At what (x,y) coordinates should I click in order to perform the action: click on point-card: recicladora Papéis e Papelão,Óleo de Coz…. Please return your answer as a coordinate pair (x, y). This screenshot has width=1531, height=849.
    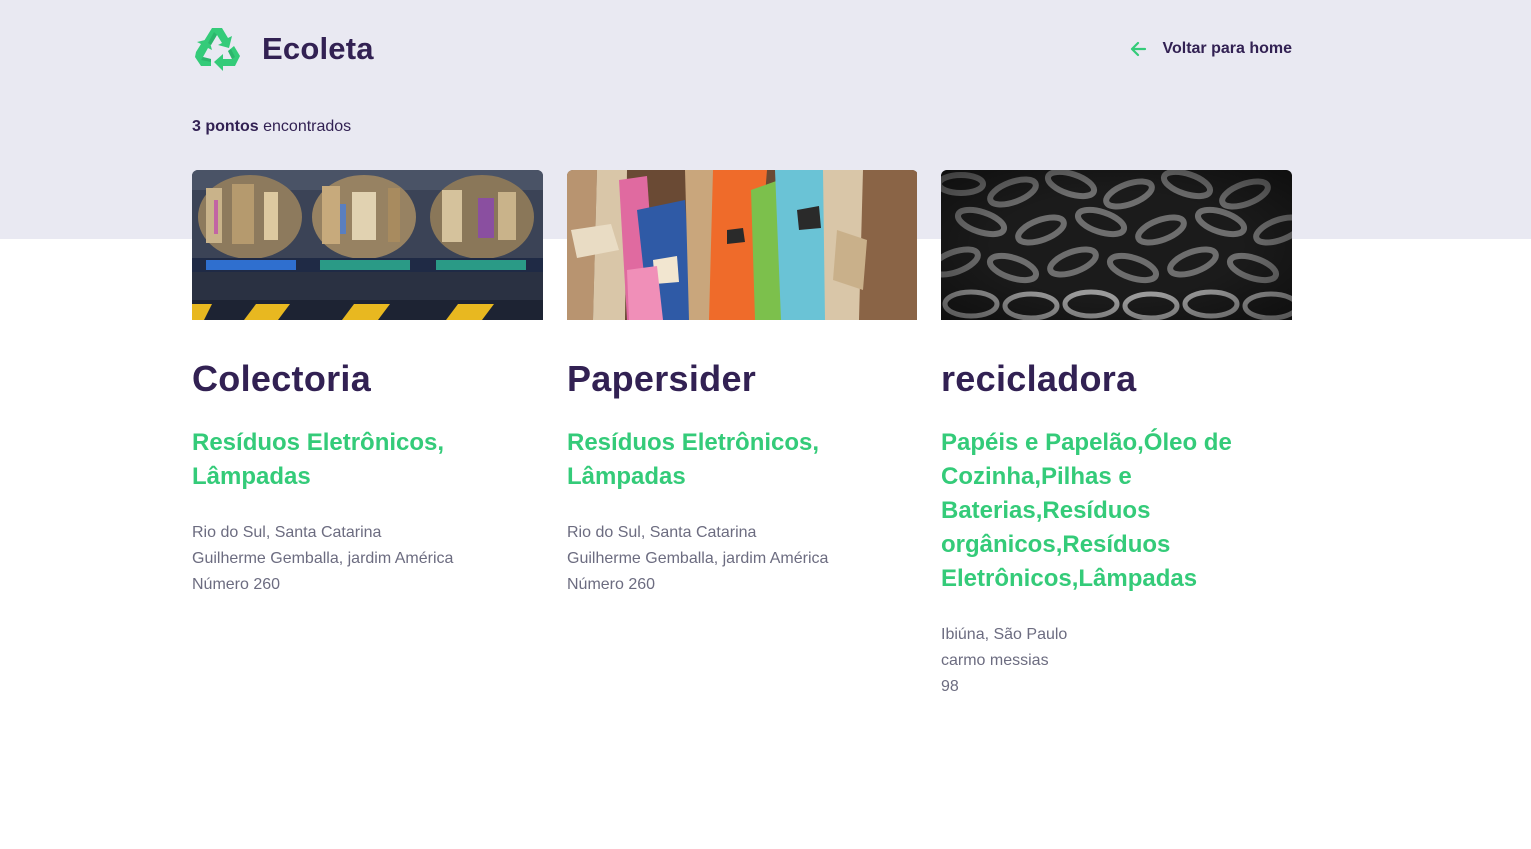
    Looking at the image, I should click on (1116, 435).